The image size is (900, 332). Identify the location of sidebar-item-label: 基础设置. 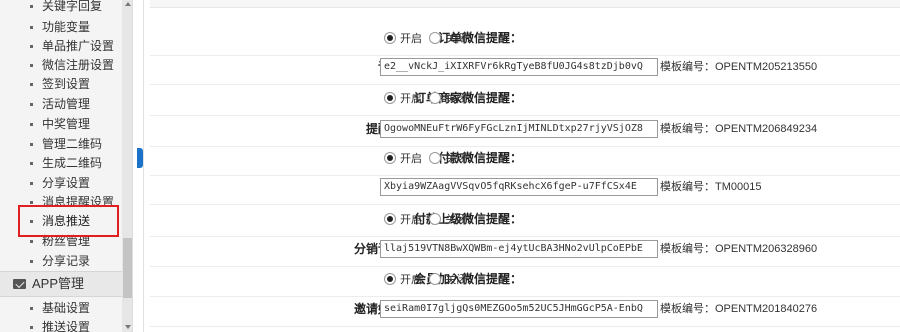
(66, 308).